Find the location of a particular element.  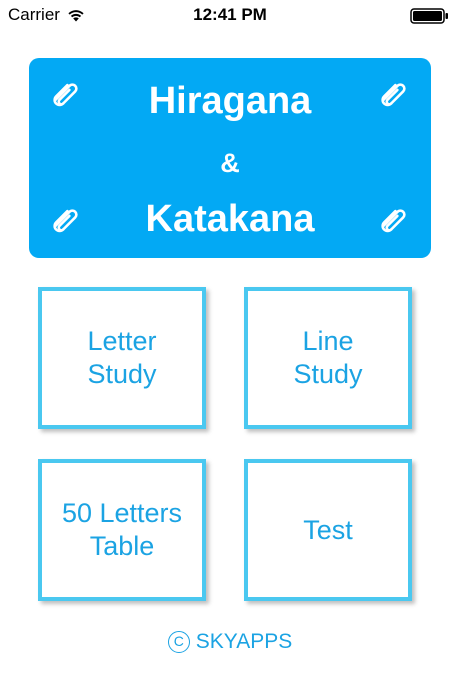

app-title-hiragana: Hiragana is located at coordinates (230, 101).